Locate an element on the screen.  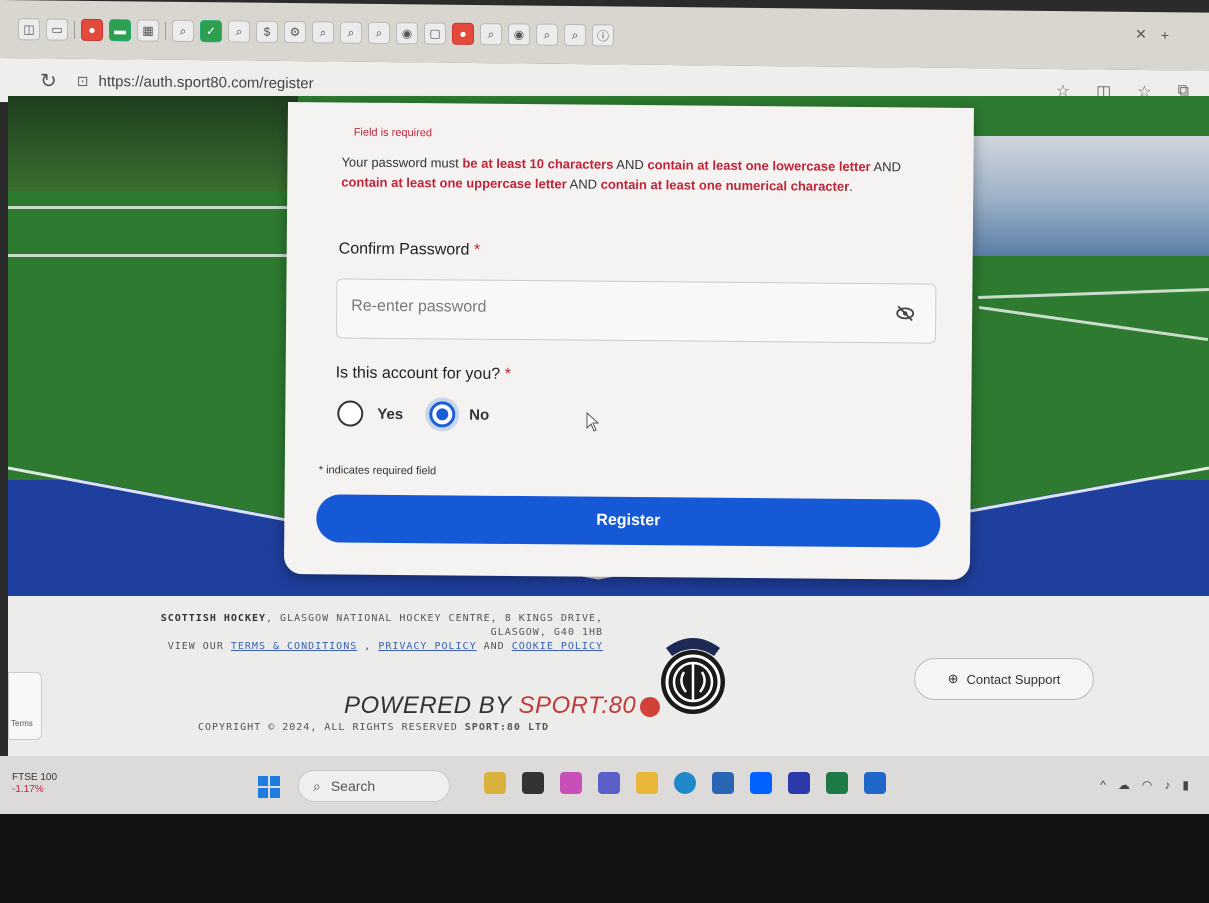
url-text: https://auth.sport80.com/register is located at coordinates (206, 82).